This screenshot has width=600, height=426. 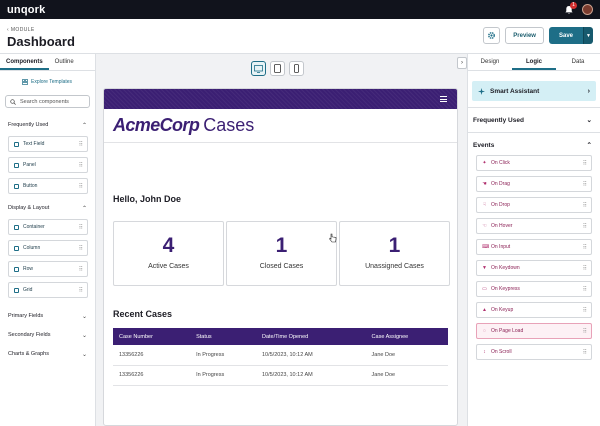 What do you see at coordinates (223, 336) in the screenshot?
I see `column-header: Status` at bounding box center [223, 336].